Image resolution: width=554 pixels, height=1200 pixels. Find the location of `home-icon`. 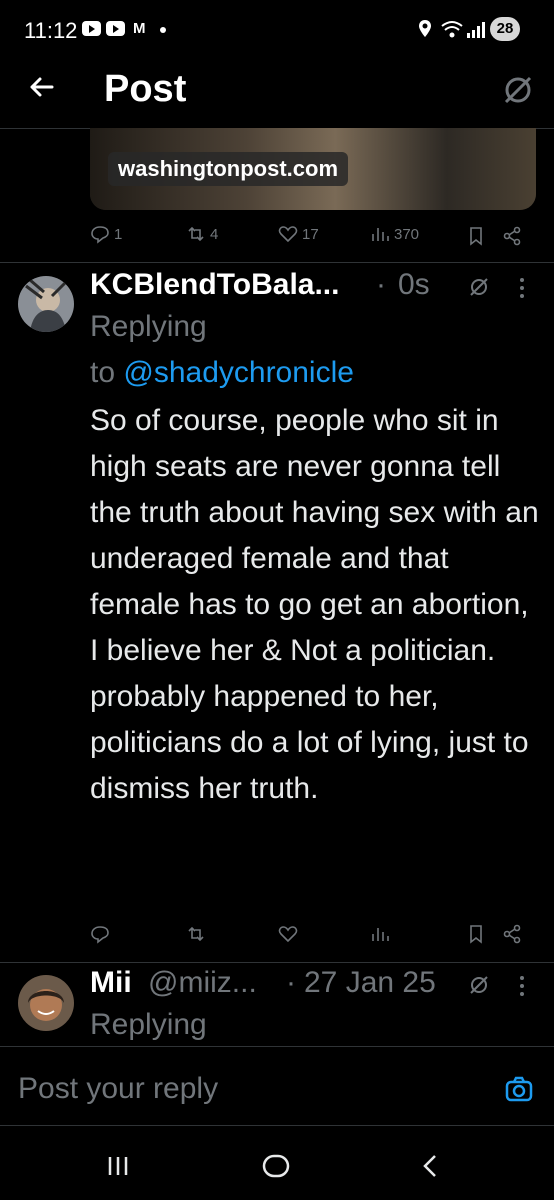

home-icon is located at coordinates (276, 1166).